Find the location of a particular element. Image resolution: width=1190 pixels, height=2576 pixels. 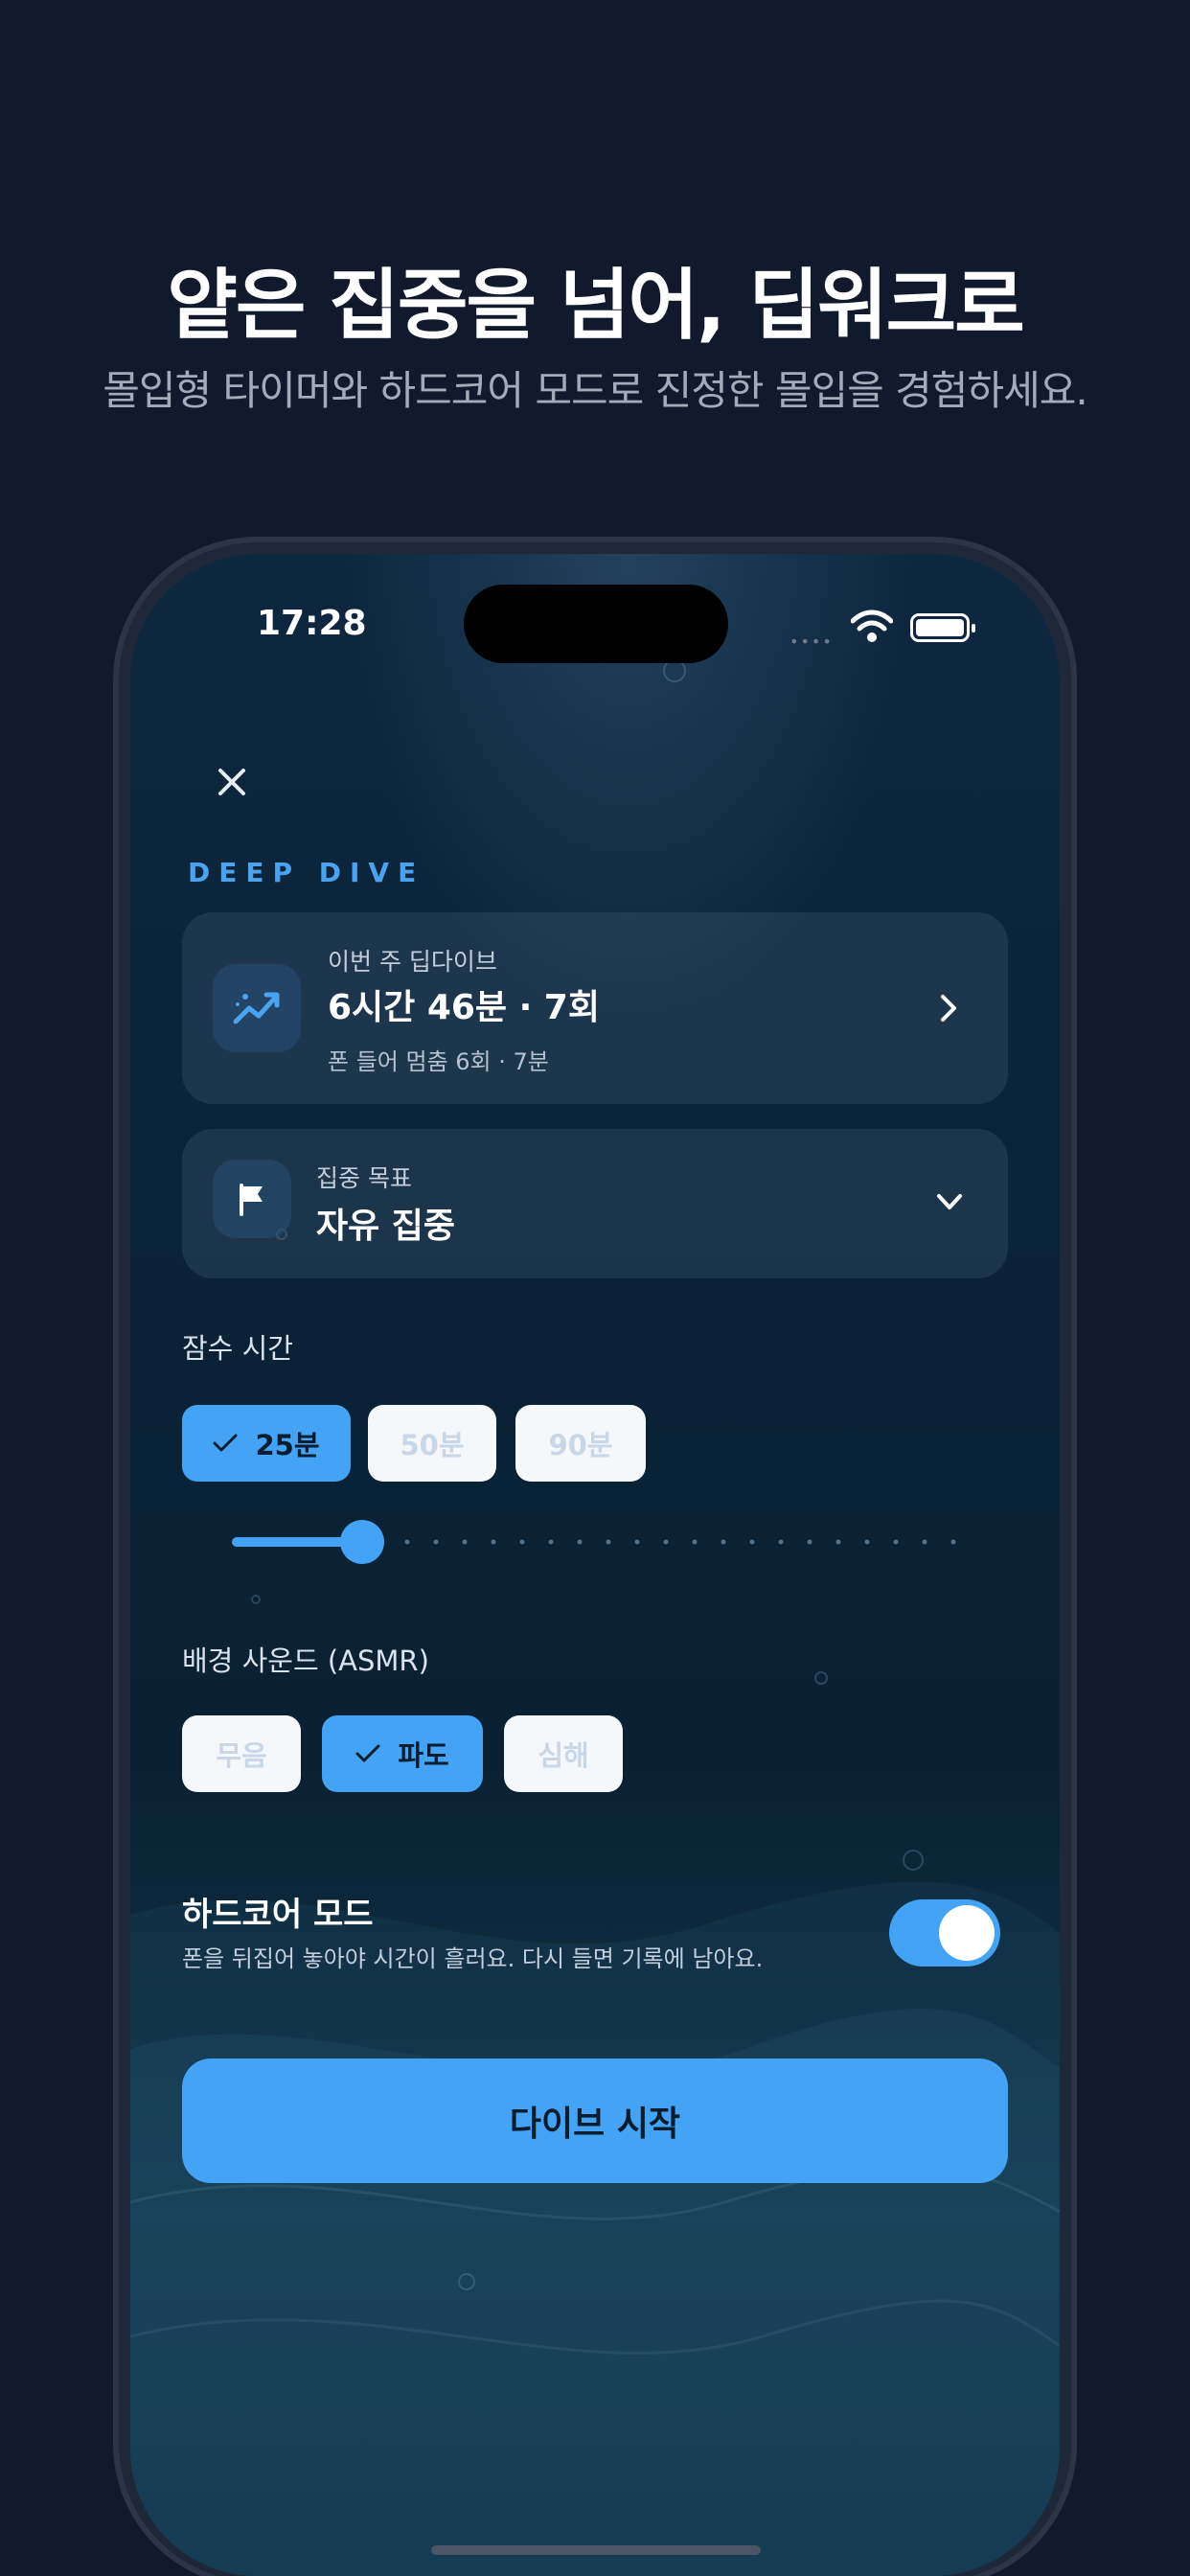

chevron-right-icon is located at coordinates (949, 1008).